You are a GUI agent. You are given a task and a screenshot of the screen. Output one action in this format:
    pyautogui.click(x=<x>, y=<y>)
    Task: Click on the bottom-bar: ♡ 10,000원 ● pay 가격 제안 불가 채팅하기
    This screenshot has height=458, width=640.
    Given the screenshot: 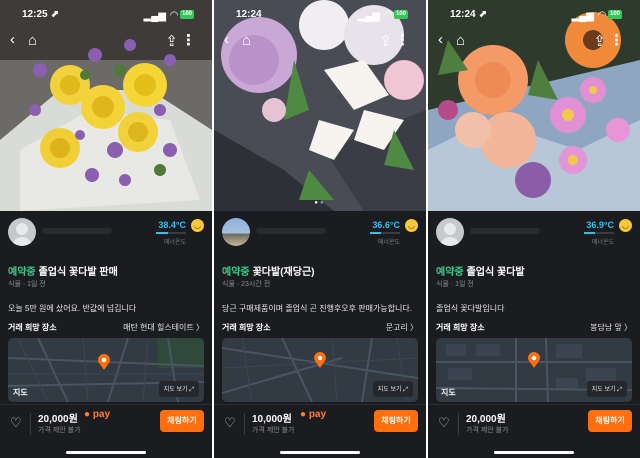 What is the action you would take?
    pyautogui.click(x=320, y=431)
    